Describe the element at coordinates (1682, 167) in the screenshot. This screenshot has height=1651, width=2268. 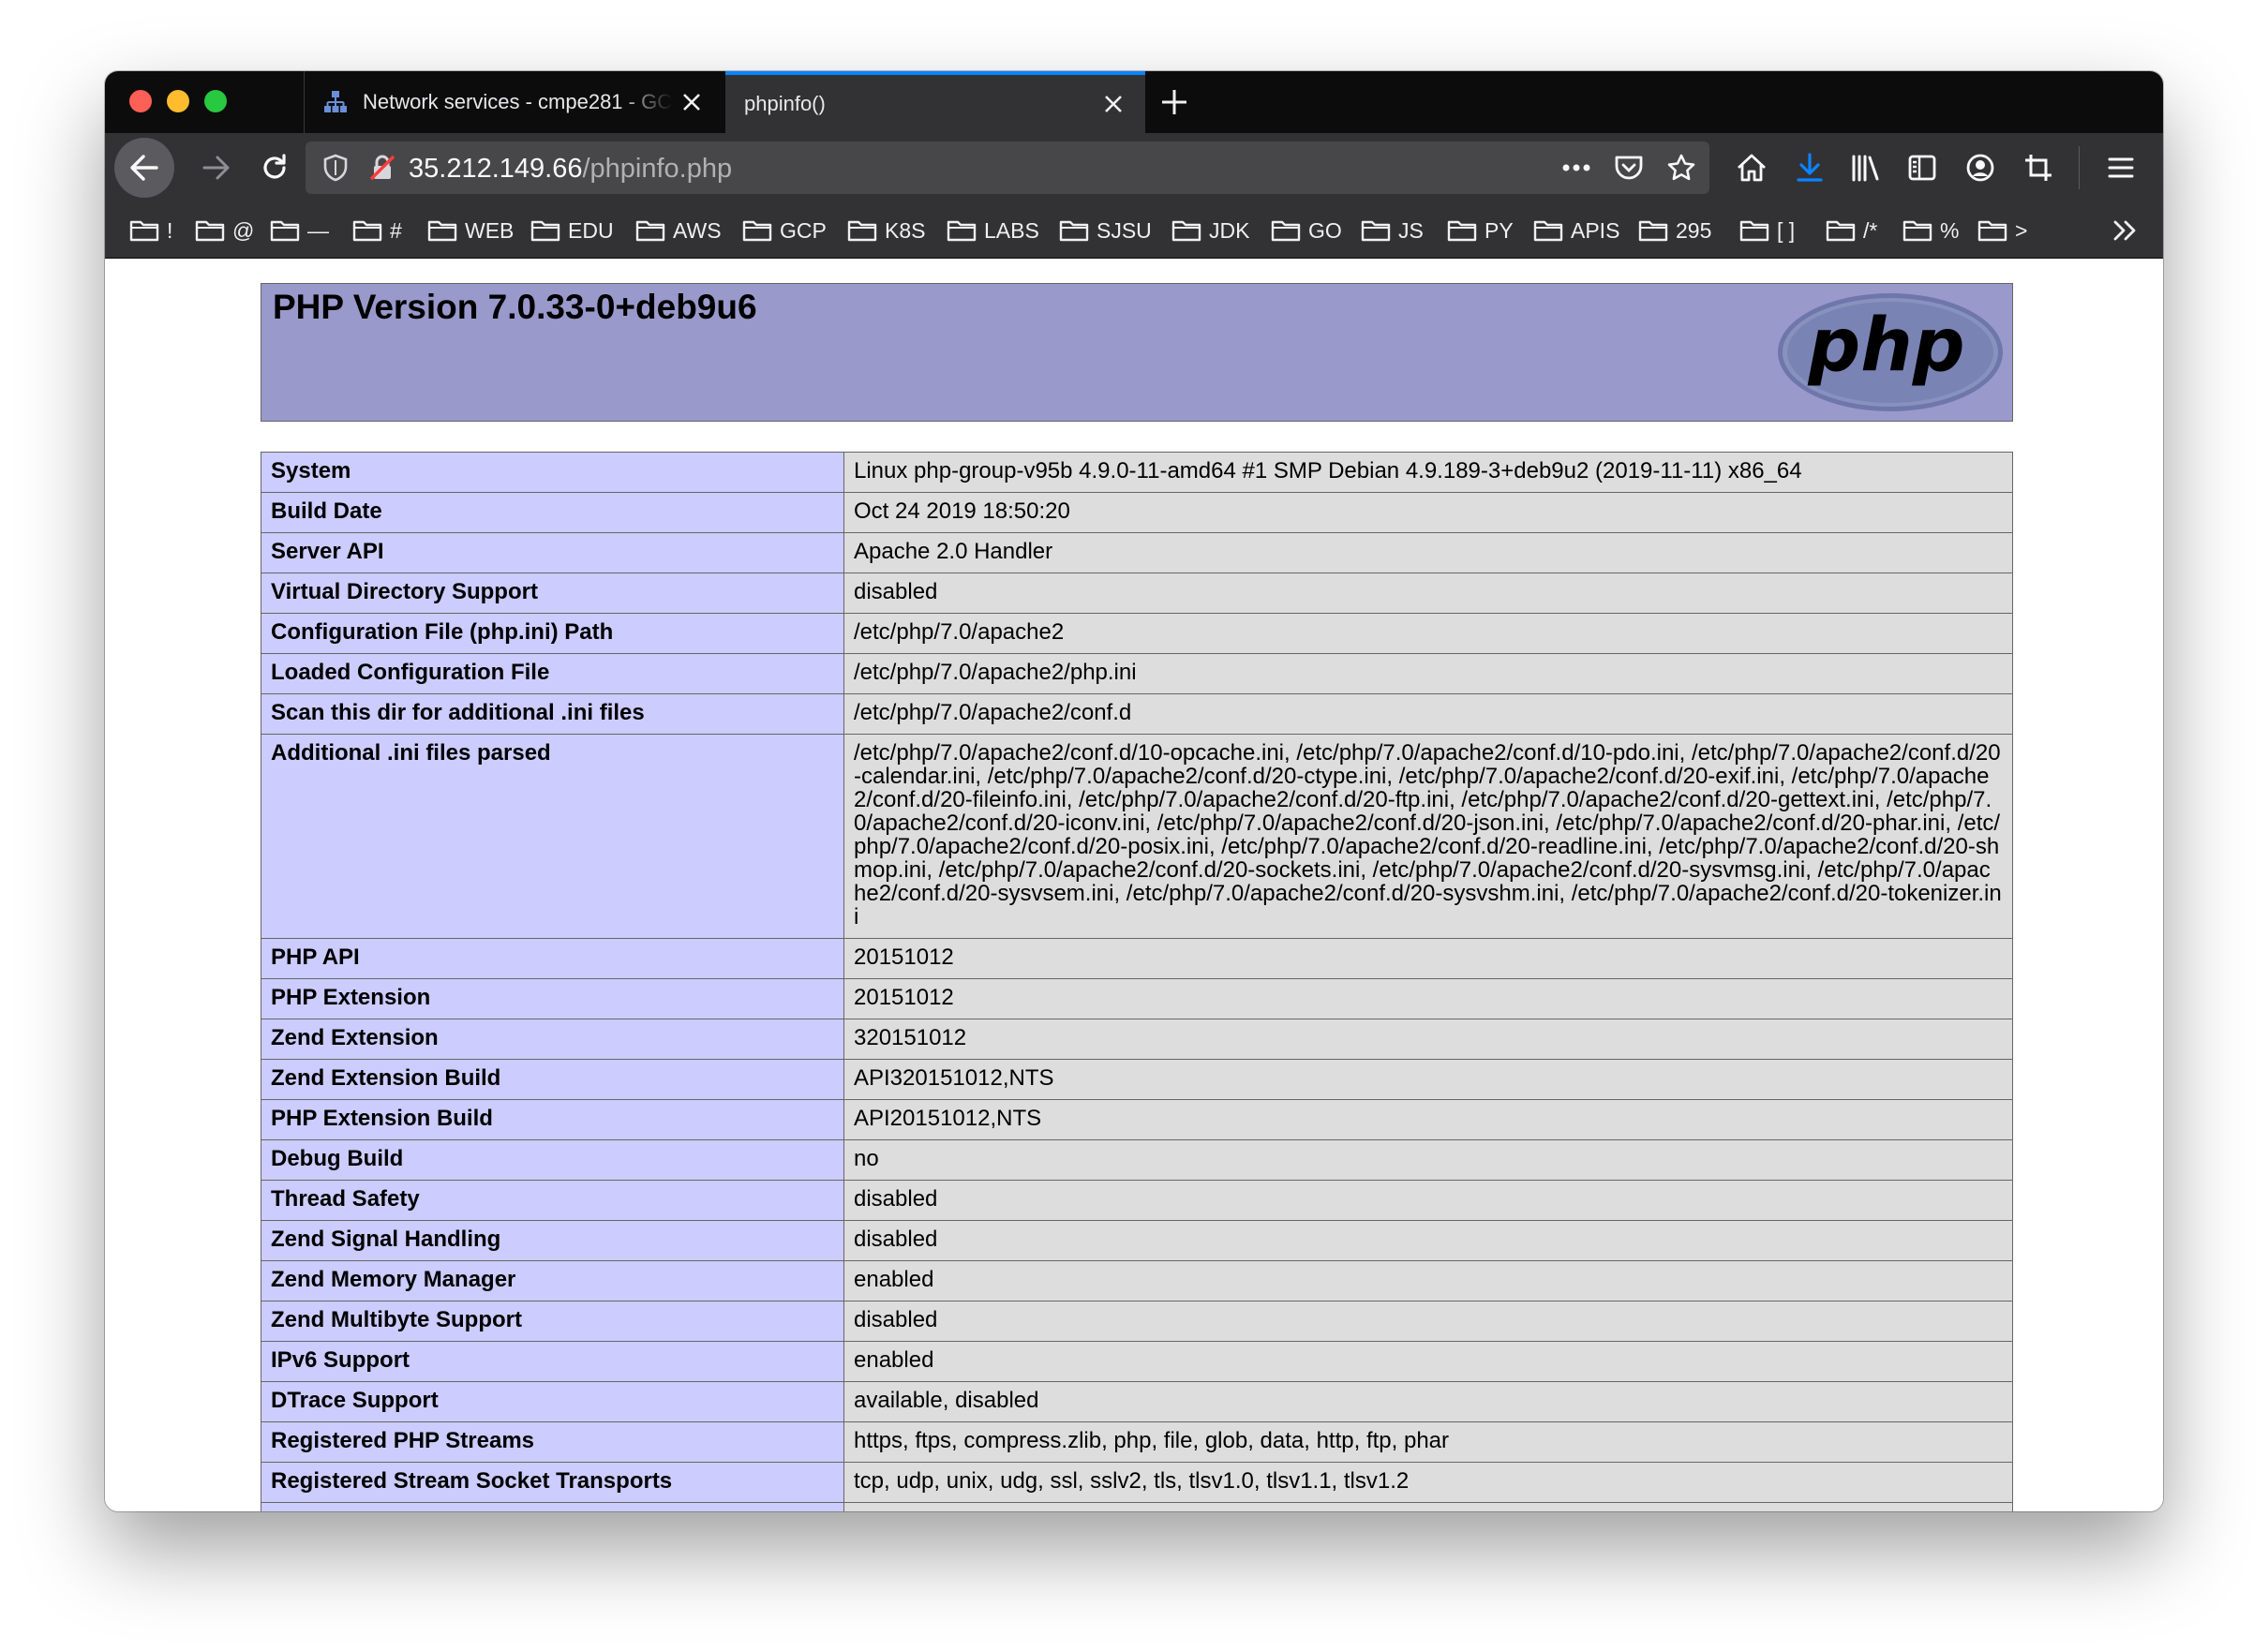
I see `bookmark-star-icon` at that location.